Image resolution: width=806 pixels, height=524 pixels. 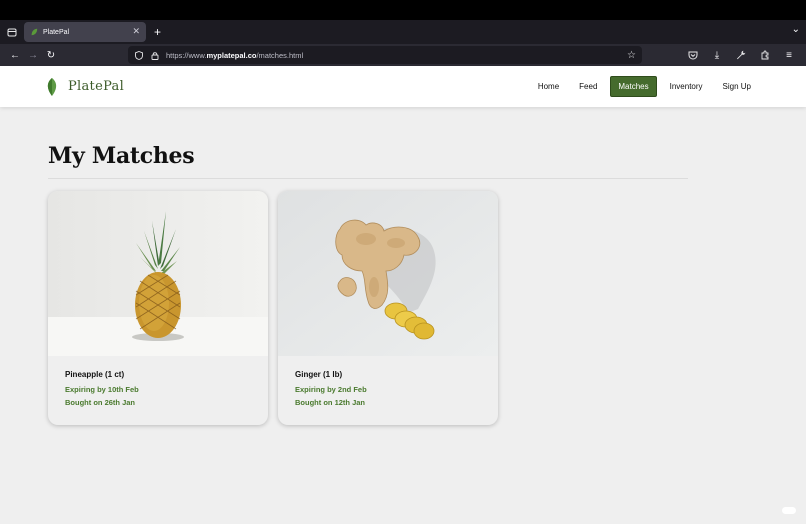 What do you see at coordinates (717, 55) in the screenshot?
I see `download-icon: ⤓` at bounding box center [717, 55].